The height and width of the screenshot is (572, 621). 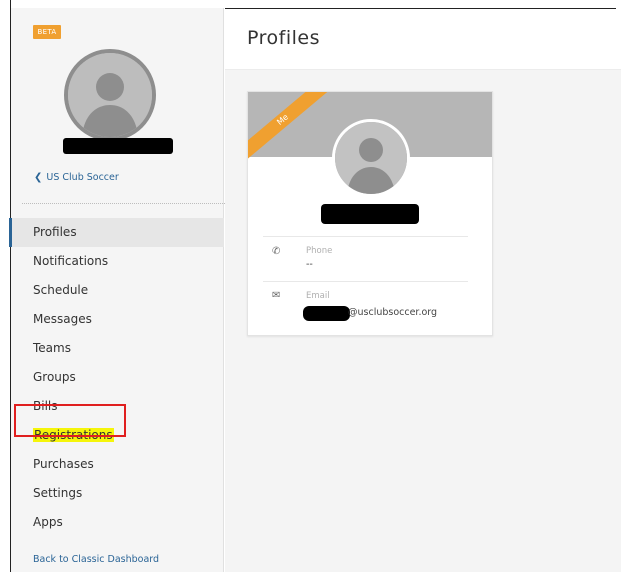 I want to click on sidebar-item-label: Apps, so click(x=48, y=522).